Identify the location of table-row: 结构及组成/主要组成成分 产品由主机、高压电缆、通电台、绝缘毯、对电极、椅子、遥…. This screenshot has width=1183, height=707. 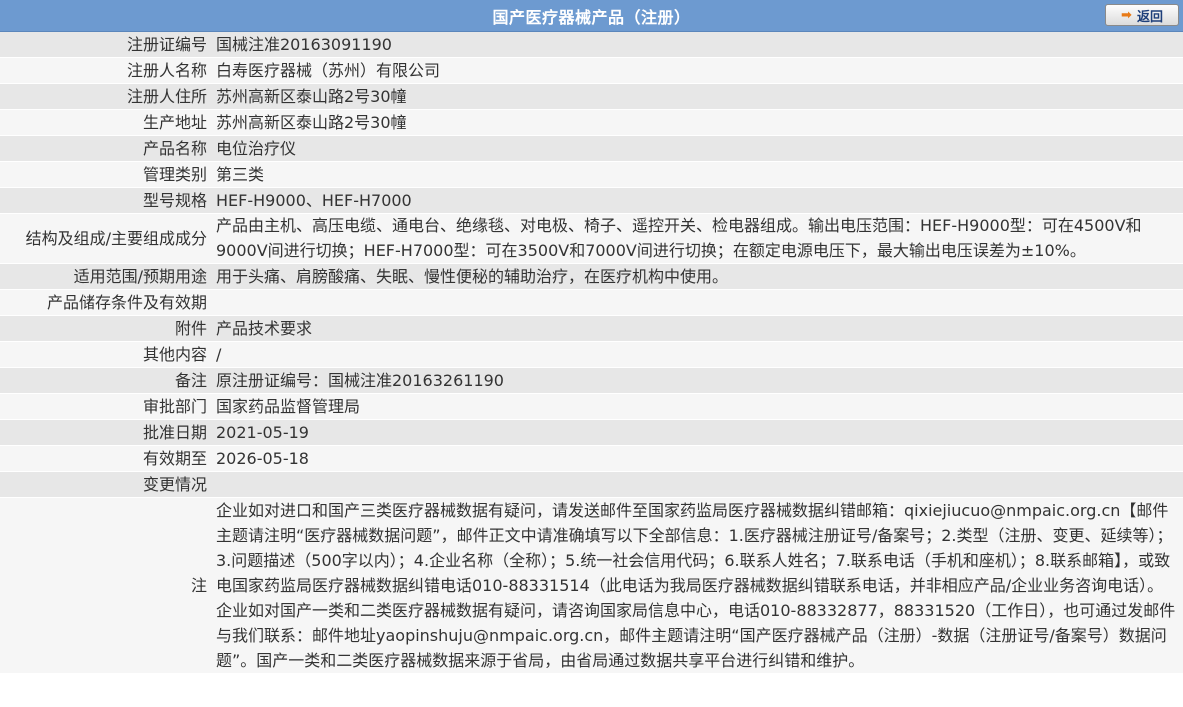
(591, 239).